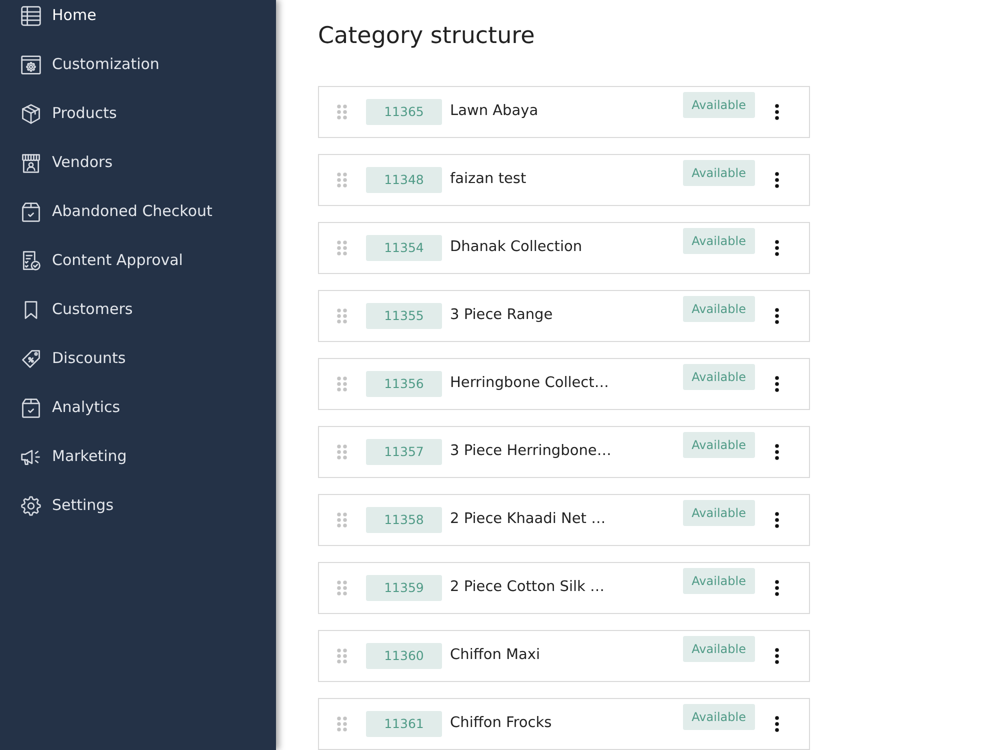 The image size is (1000, 750). What do you see at coordinates (31, 505) in the screenshot?
I see `settings-icon` at bounding box center [31, 505].